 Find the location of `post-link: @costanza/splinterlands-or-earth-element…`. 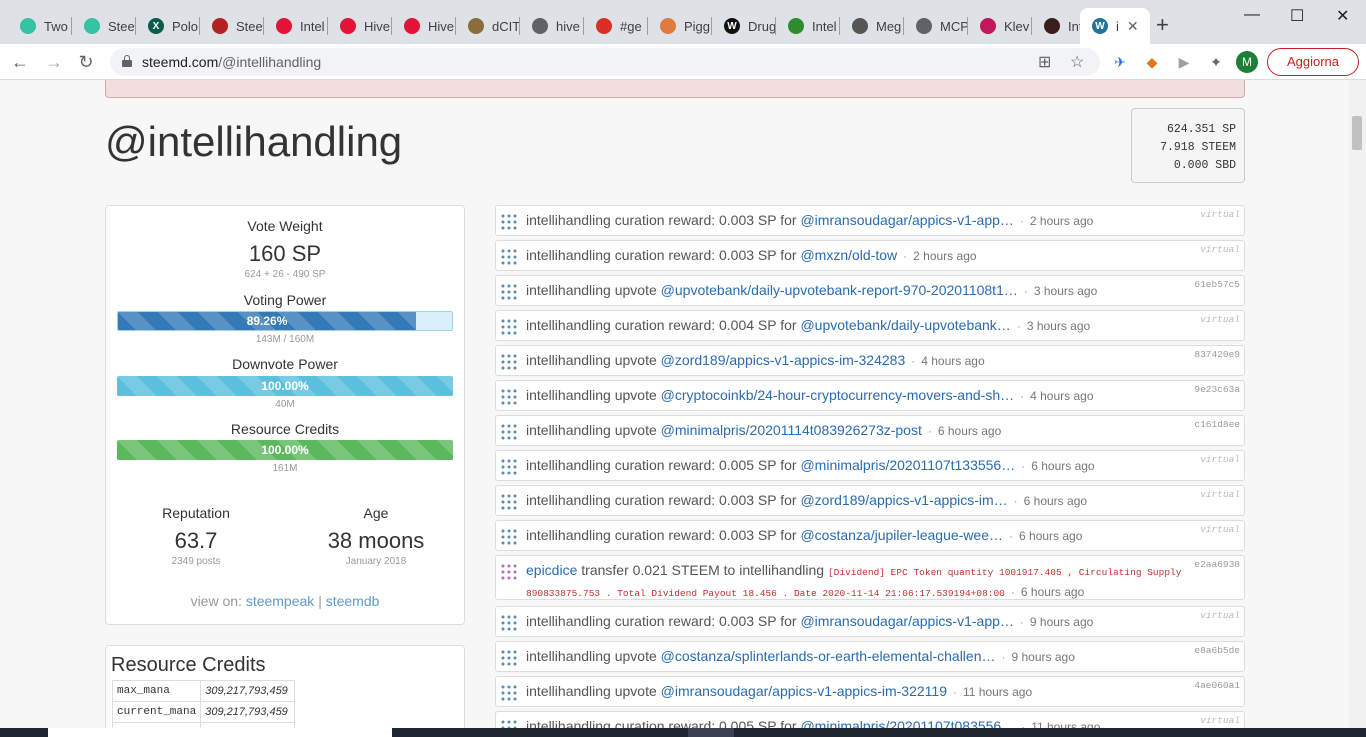

post-link: @costanza/splinterlands-or-earth-element… is located at coordinates (828, 656).